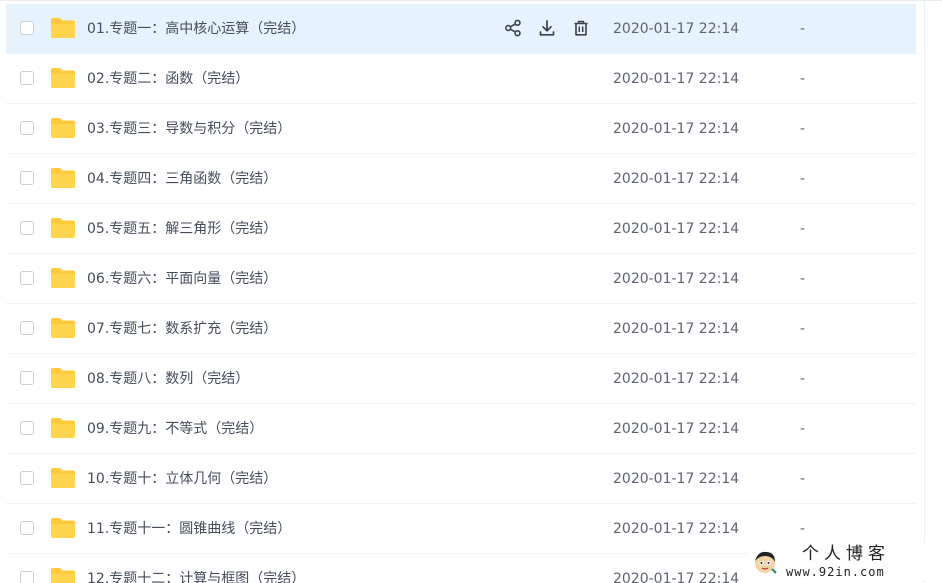 The image size is (942, 583). I want to click on file-name: 04.专题四：三角函数（完结）, so click(182, 179).